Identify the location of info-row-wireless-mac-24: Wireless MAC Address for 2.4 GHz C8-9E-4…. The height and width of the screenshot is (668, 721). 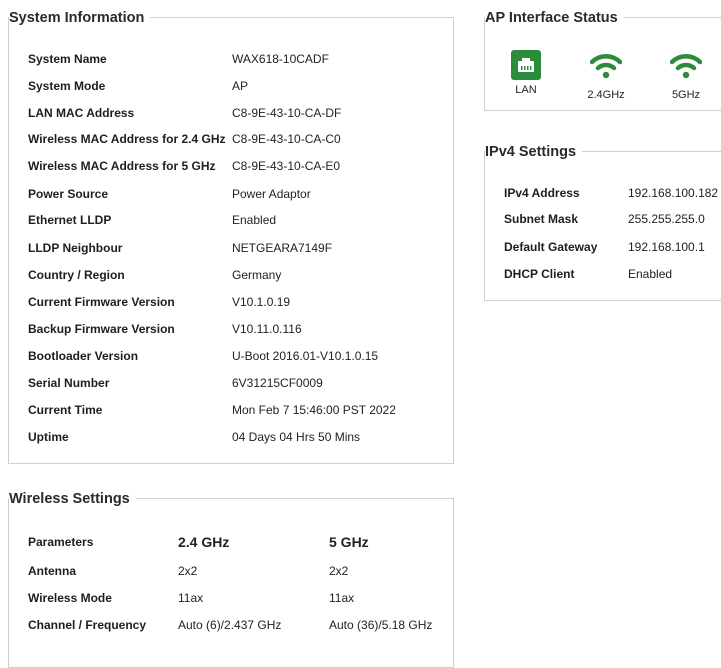
(231, 139).